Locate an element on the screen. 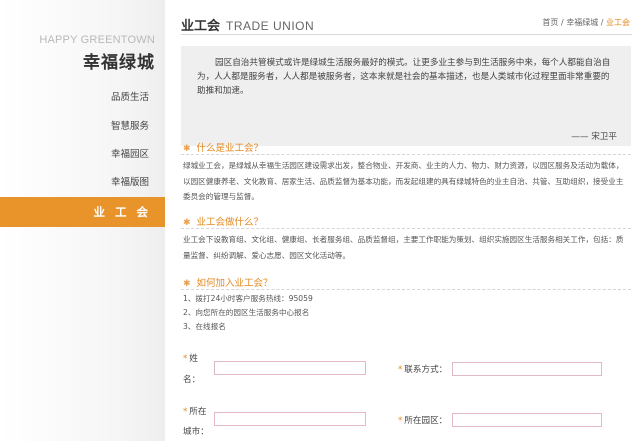 The image size is (640, 441). page-title: 业工会 TRADE UNION is located at coordinates (247, 24).